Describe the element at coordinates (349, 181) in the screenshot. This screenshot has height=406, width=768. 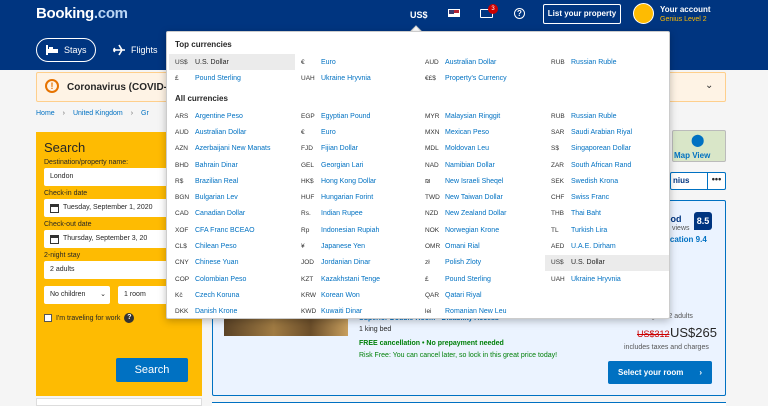
I see `currency-name: Hong Kong Dollar` at that location.